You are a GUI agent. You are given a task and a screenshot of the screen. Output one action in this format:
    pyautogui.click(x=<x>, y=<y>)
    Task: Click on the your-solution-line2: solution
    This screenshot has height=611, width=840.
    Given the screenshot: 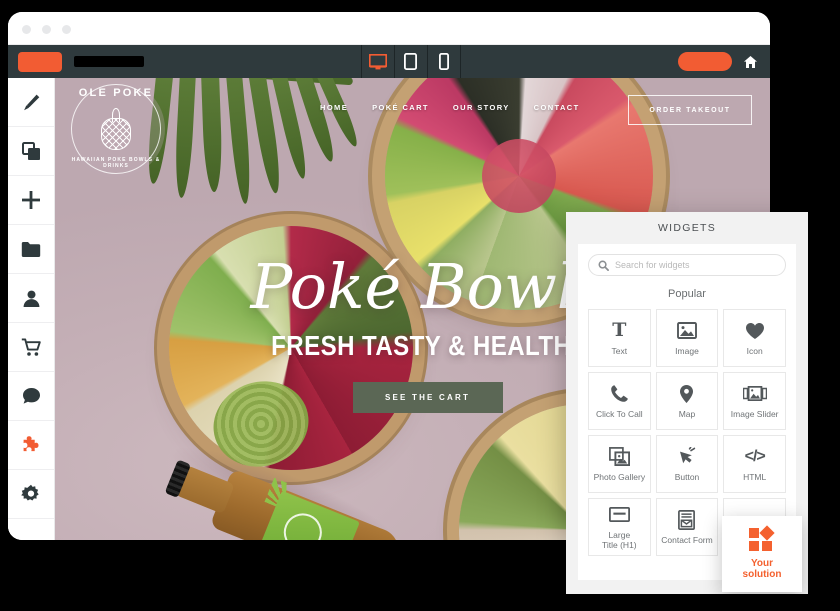 What is the action you would take?
    pyautogui.click(x=762, y=574)
    